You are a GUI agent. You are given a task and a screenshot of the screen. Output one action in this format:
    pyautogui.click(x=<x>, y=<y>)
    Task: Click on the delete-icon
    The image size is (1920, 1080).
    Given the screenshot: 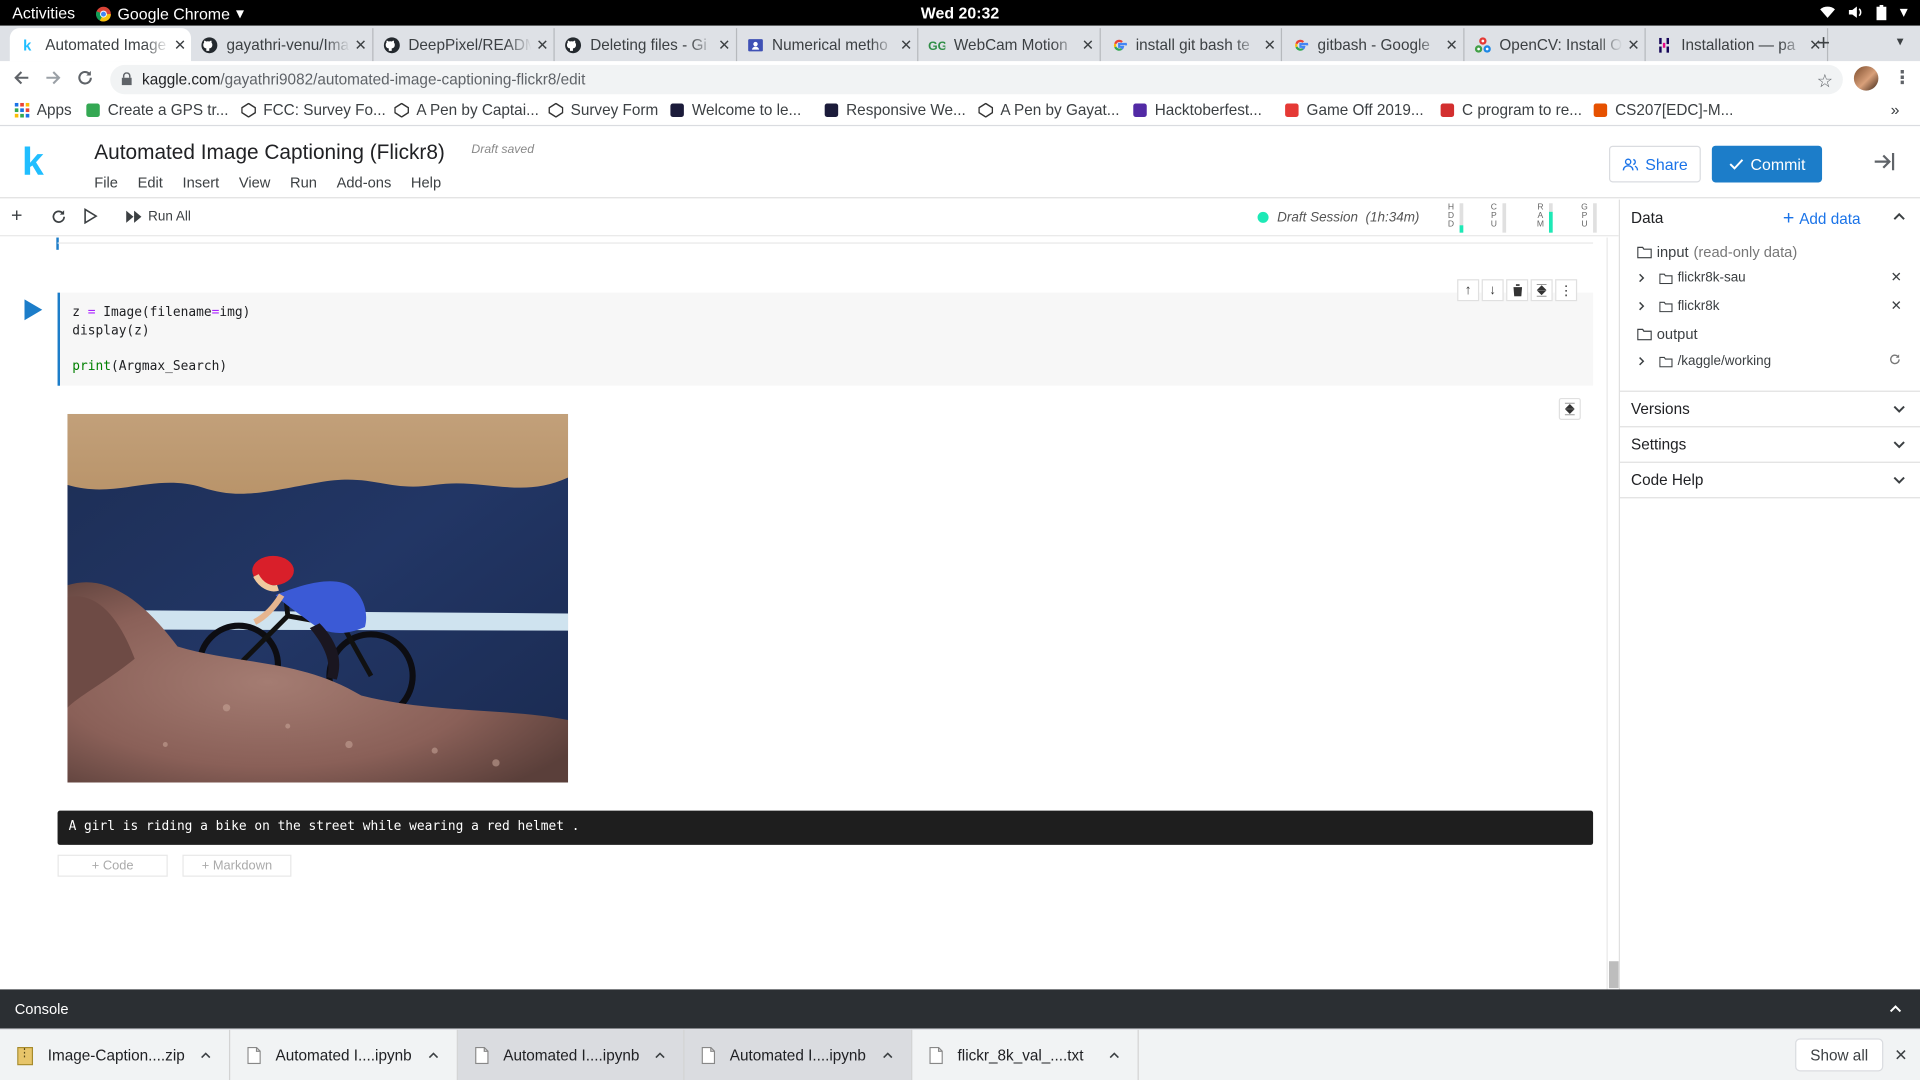 What is the action you would take?
    pyautogui.click(x=1517, y=290)
    